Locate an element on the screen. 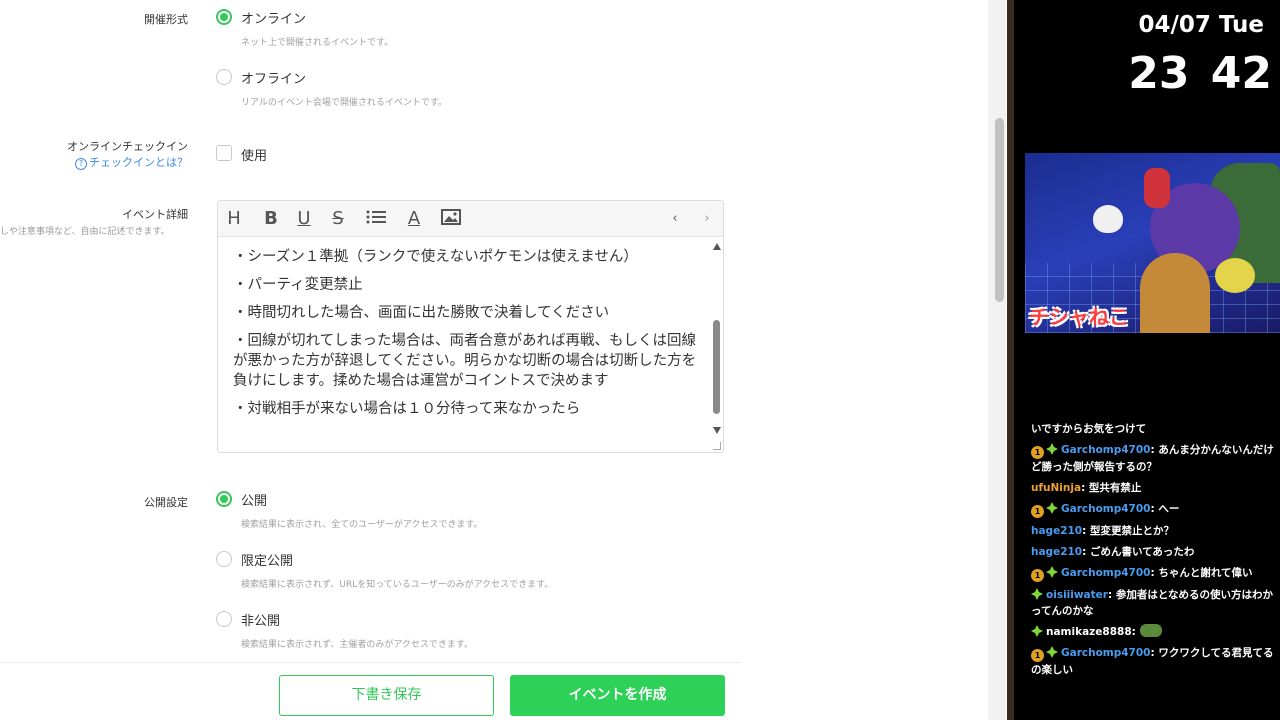  format-label: 開催形式 is located at coordinates (166, 19).